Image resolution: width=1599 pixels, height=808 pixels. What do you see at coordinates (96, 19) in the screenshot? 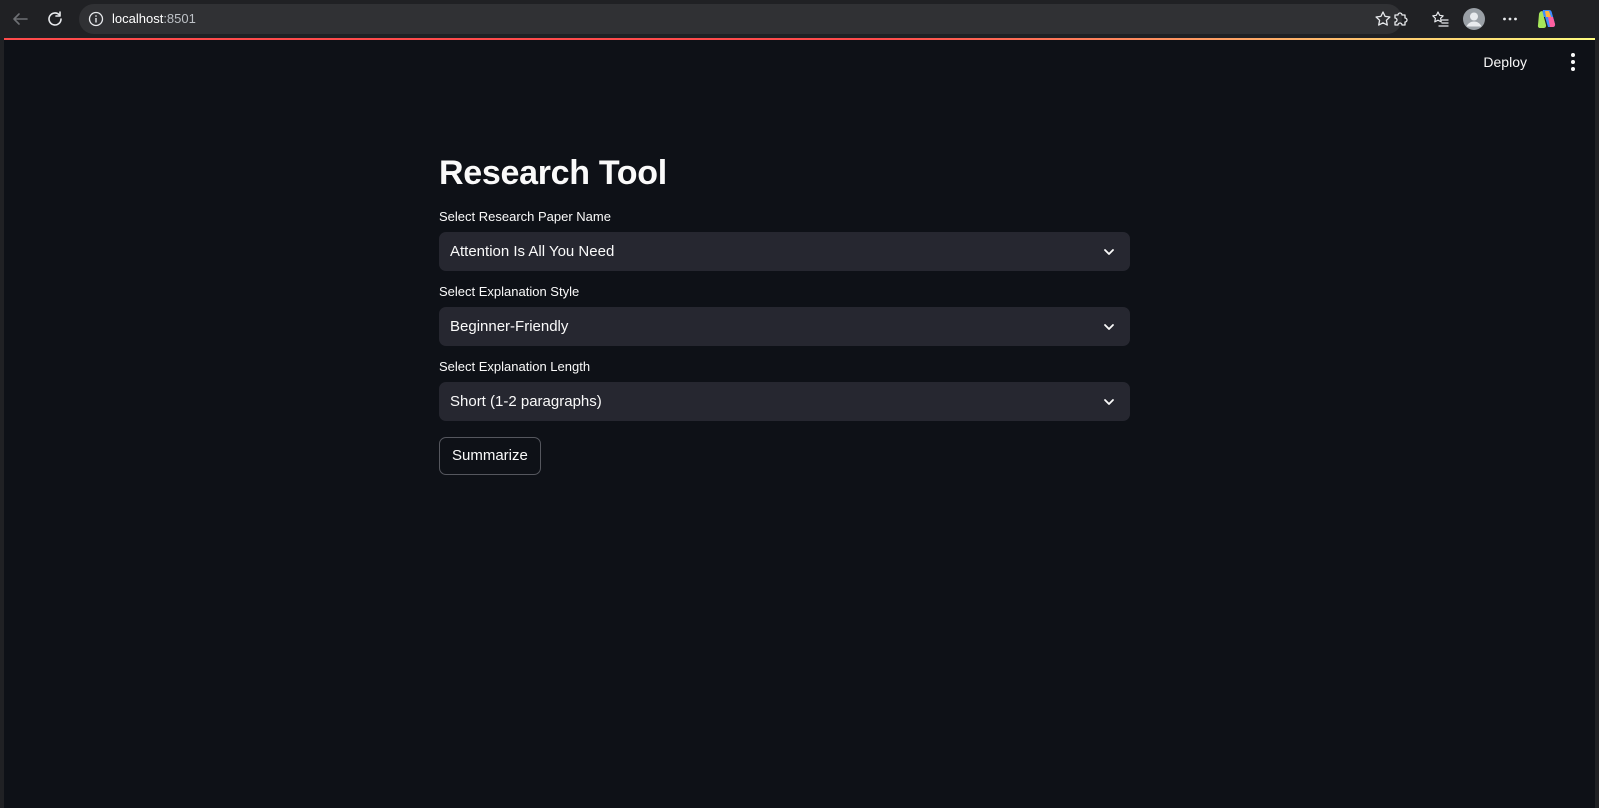
I see `site-info-icon` at bounding box center [96, 19].